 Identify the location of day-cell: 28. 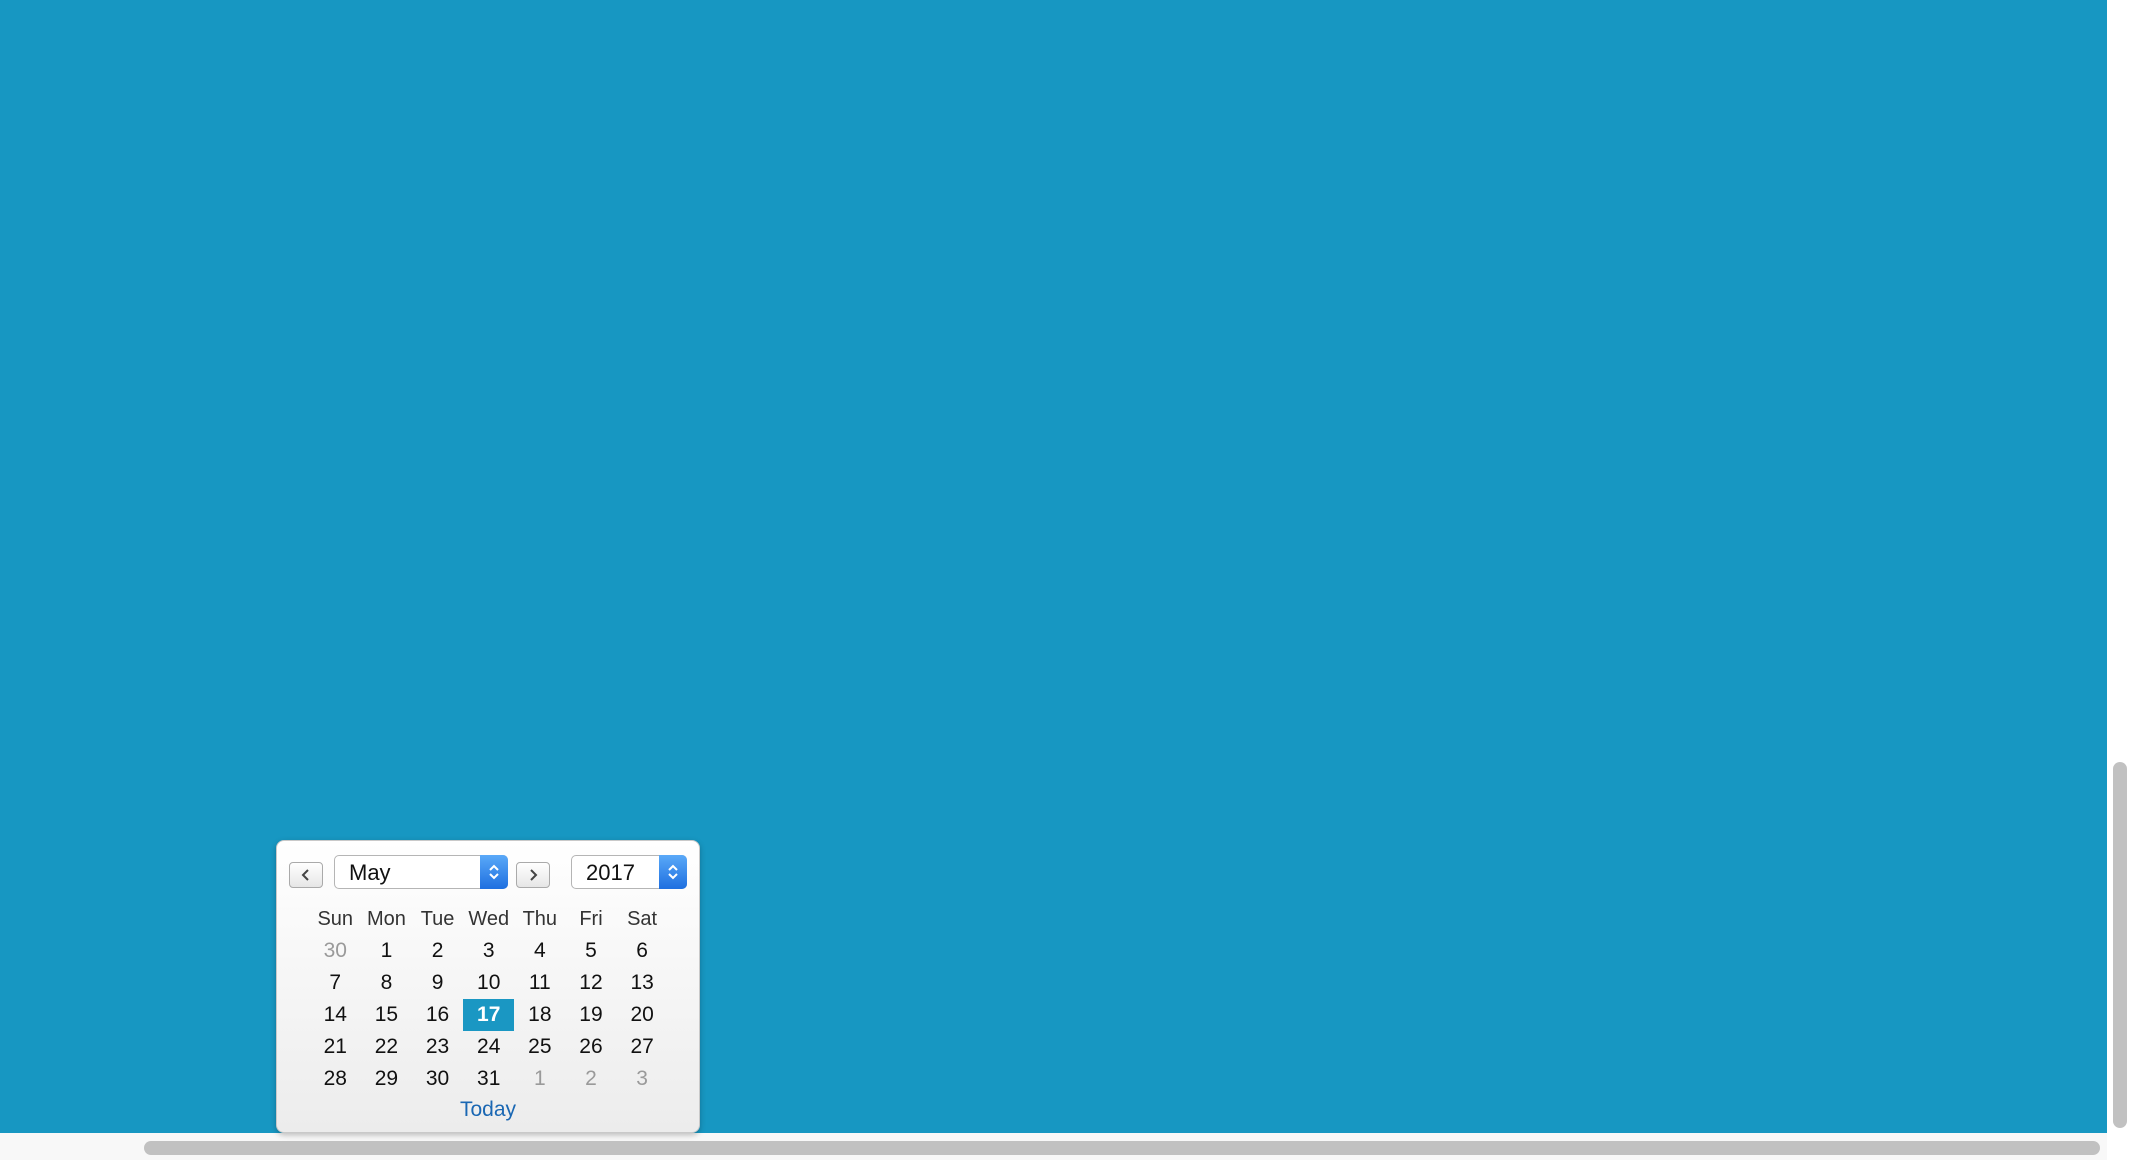
(335, 1079).